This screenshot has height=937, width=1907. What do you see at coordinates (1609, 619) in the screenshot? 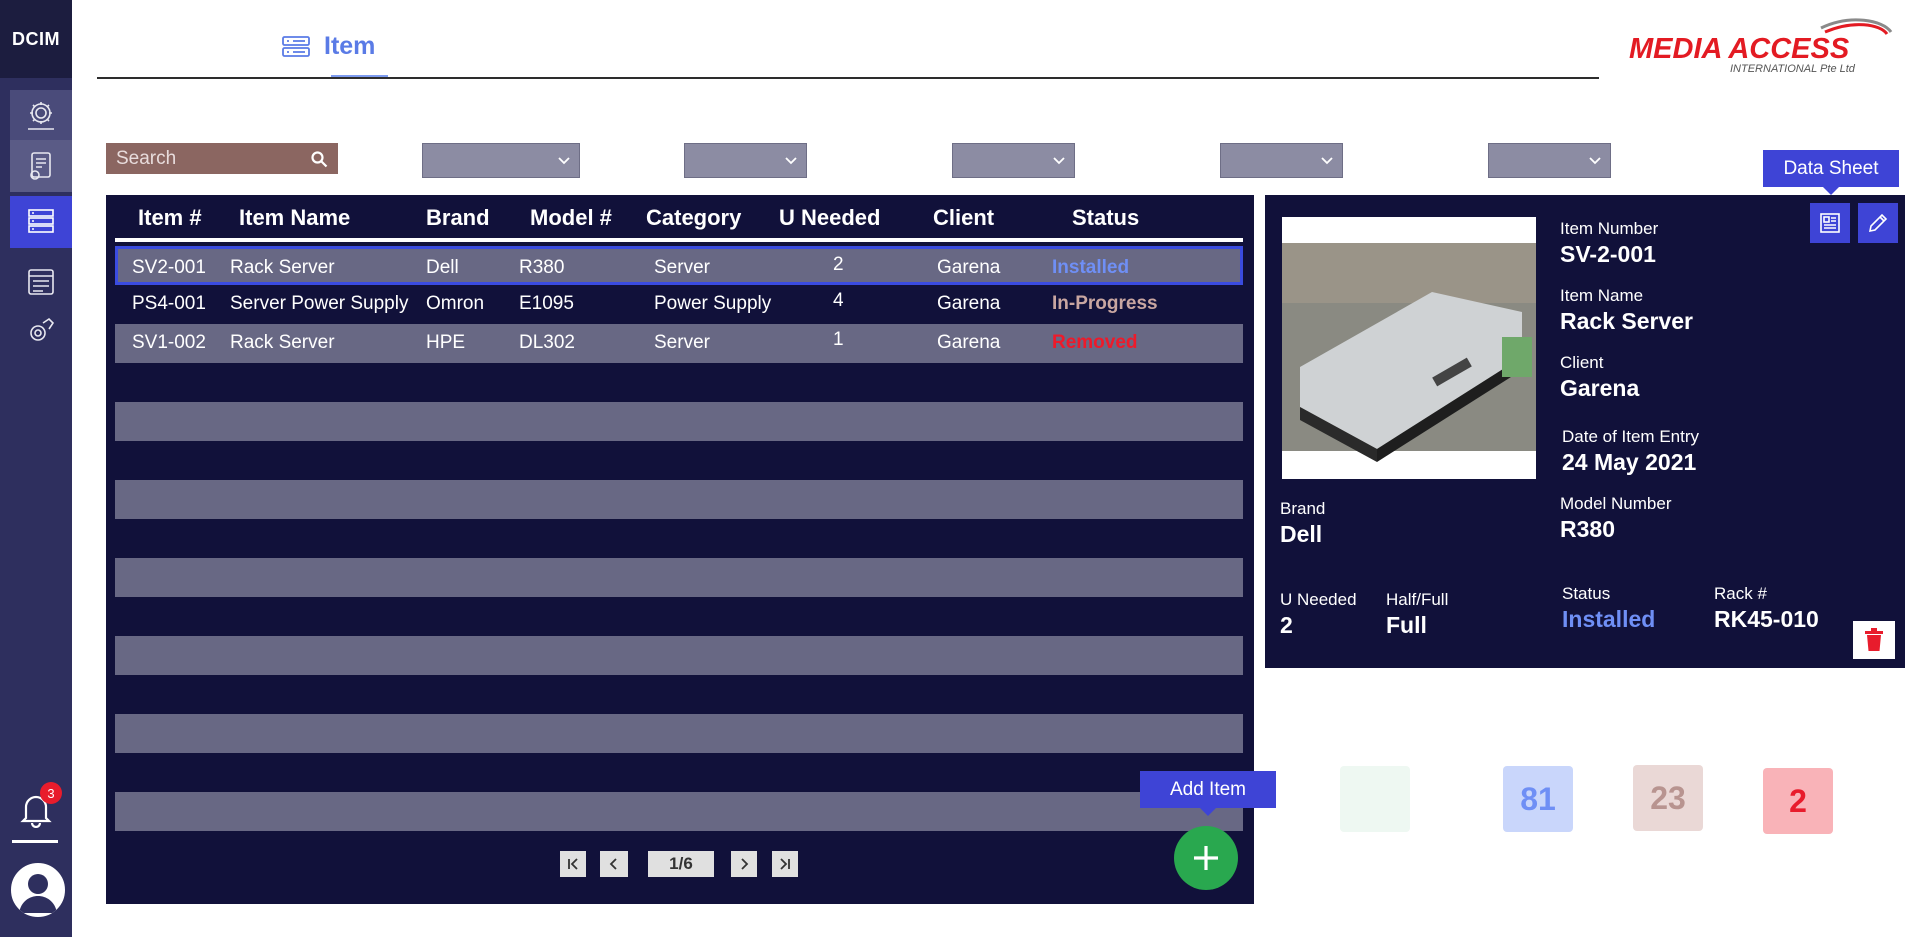
I see `status-value: Installed` at bounding box center [1609, 619].